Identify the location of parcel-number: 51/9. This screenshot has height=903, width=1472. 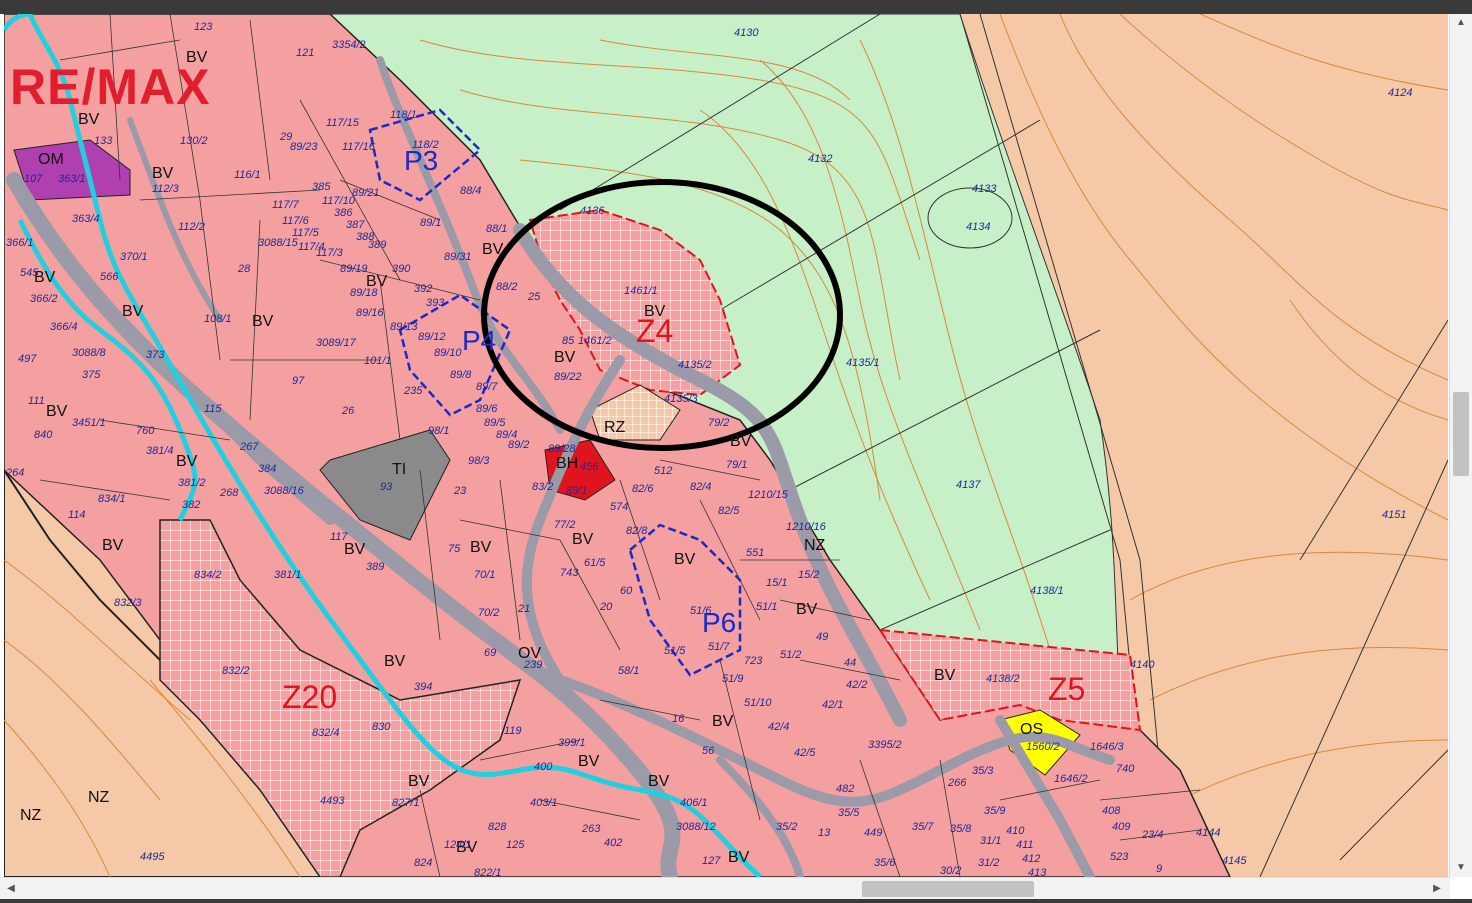
(732, 679).